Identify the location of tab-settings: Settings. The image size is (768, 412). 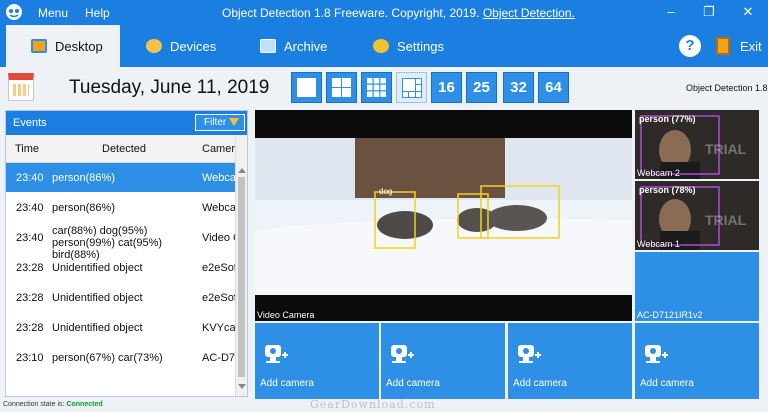
(408, 46).